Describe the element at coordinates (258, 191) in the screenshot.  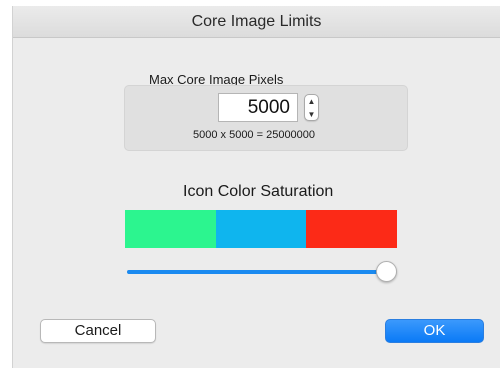
I see `saturation-label: Icon Color Saturation` at that location.